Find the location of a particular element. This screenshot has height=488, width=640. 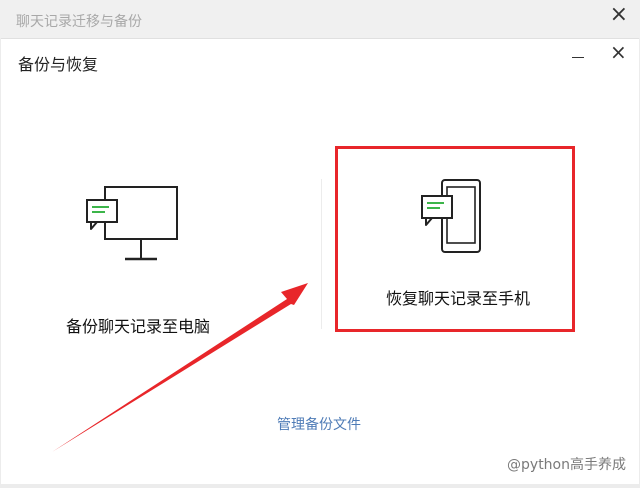

minimize-button is located at coordinates (578, 58).